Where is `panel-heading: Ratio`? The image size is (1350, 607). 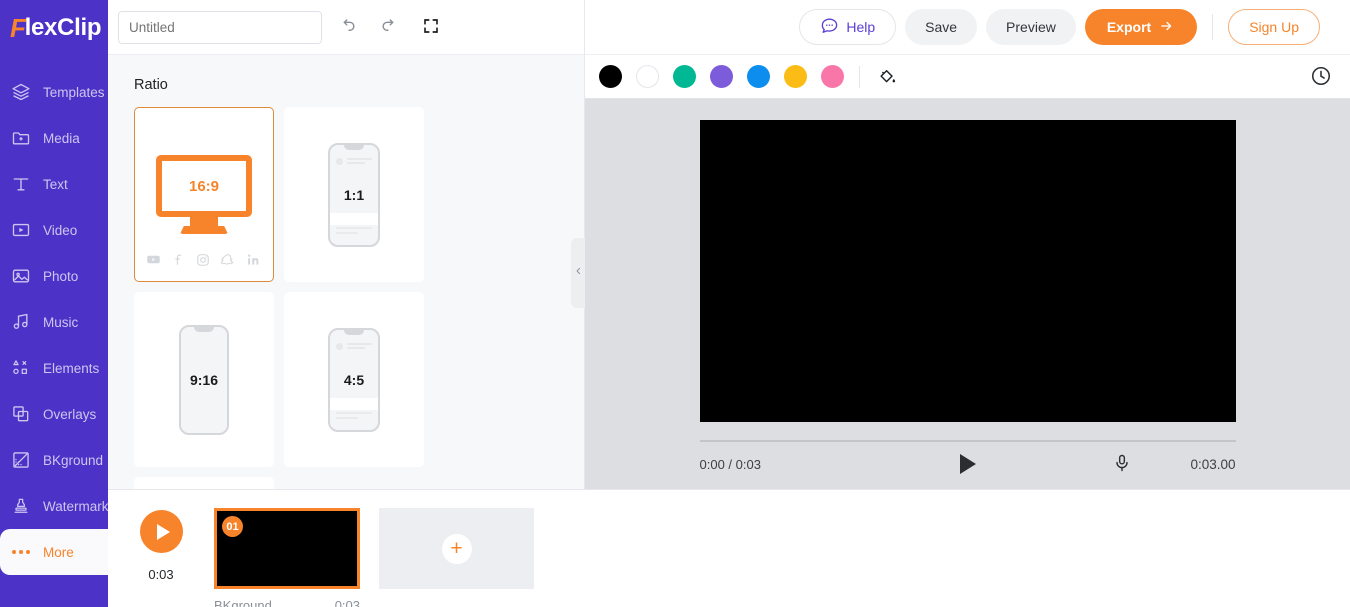
panel-heading: Ratio is located at coordinates (151, 85).